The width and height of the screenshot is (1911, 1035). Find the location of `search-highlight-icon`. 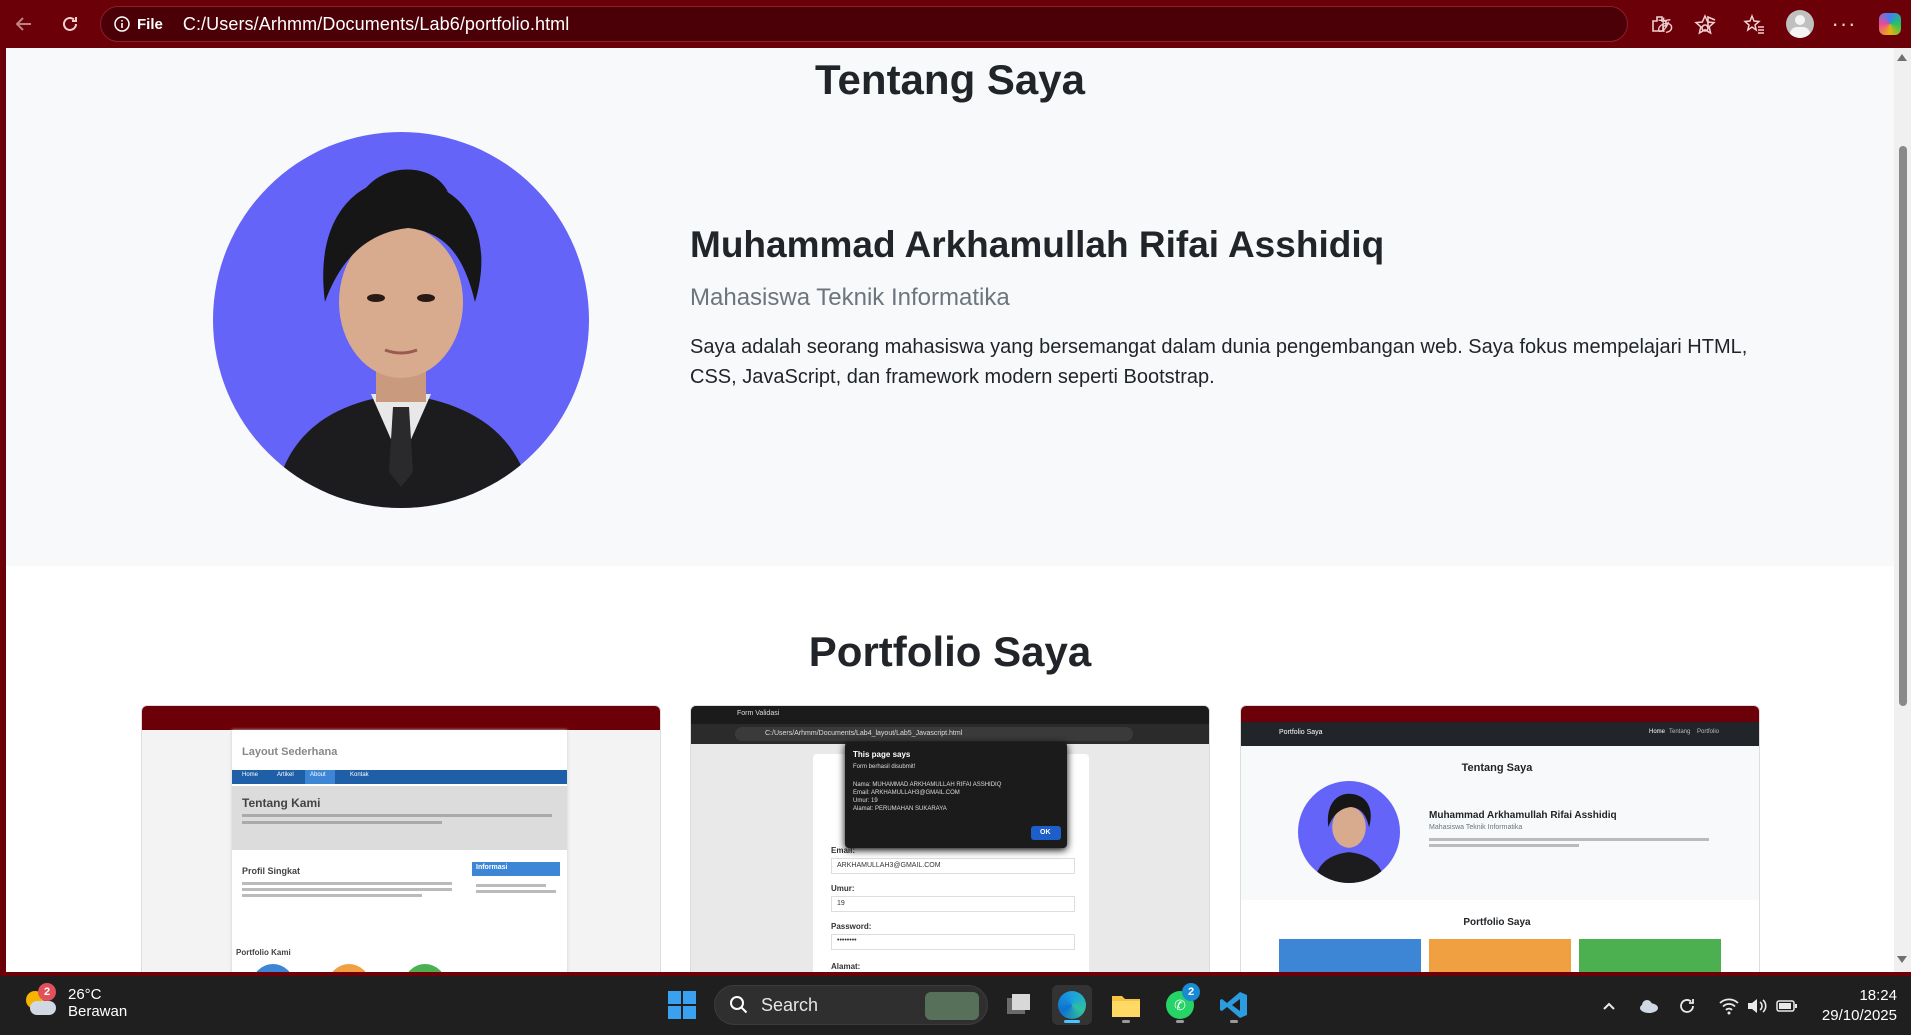

search-highlight-icon is located at coordinates (952, 1006).